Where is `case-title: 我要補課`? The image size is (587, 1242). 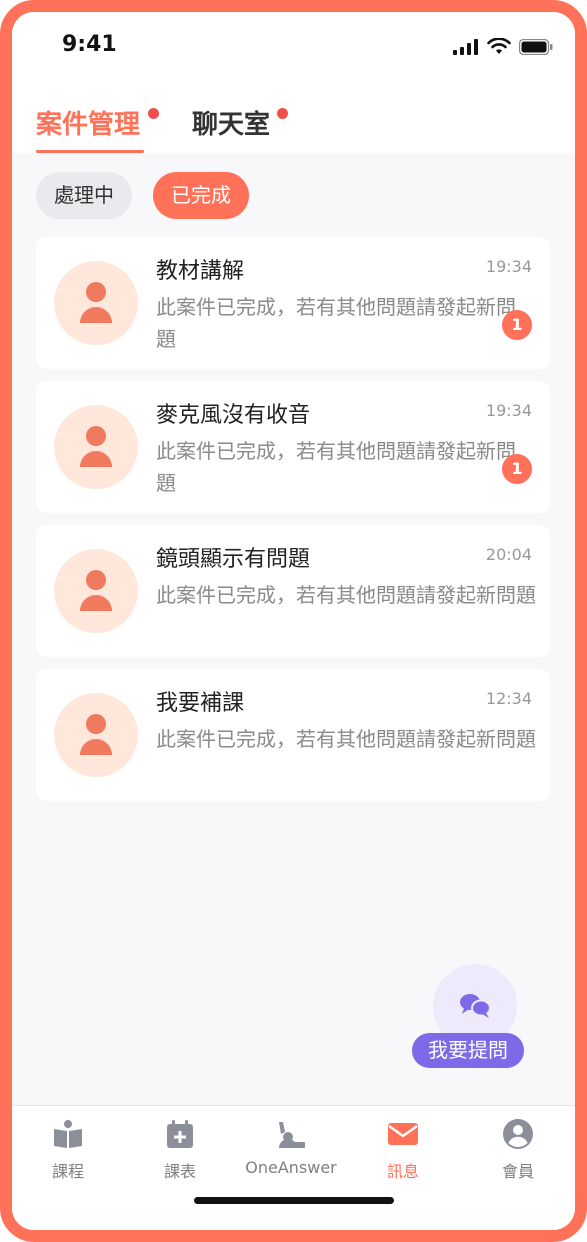 case-title: 我要補課 is located at coordinates (200, 703).